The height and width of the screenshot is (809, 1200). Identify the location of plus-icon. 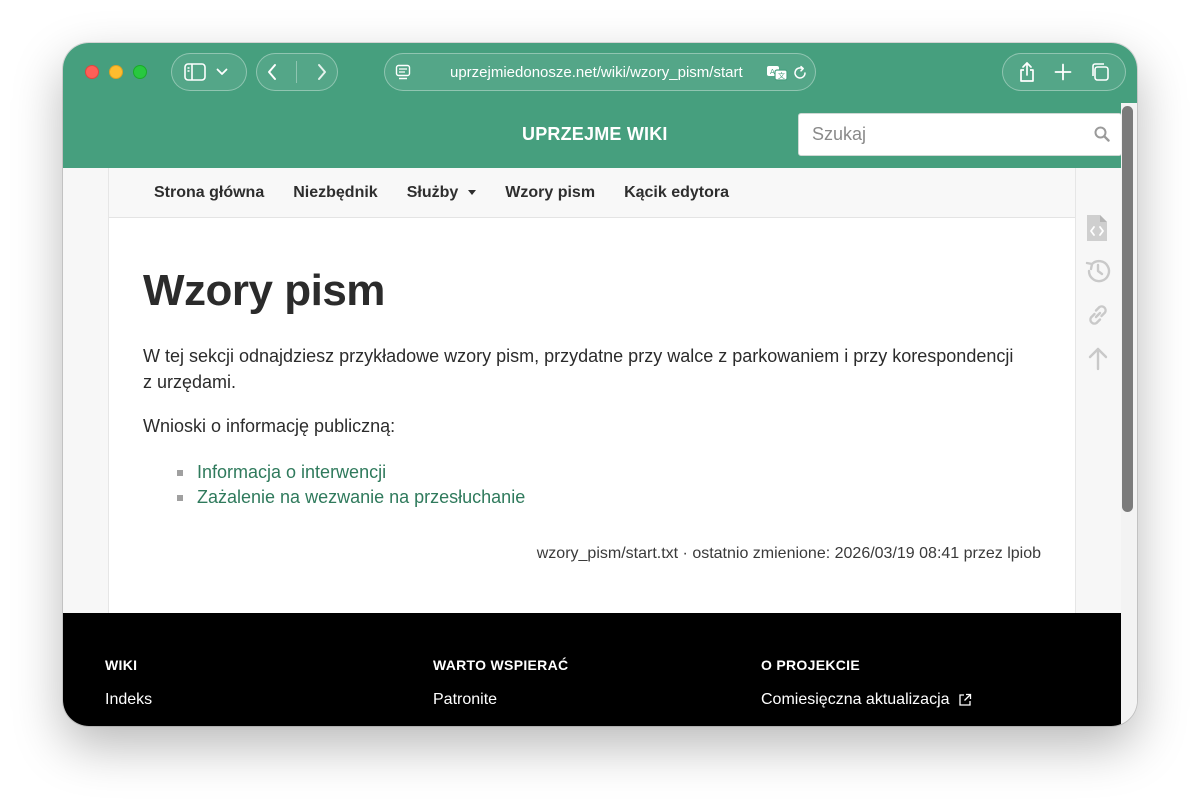
(1063, 72).